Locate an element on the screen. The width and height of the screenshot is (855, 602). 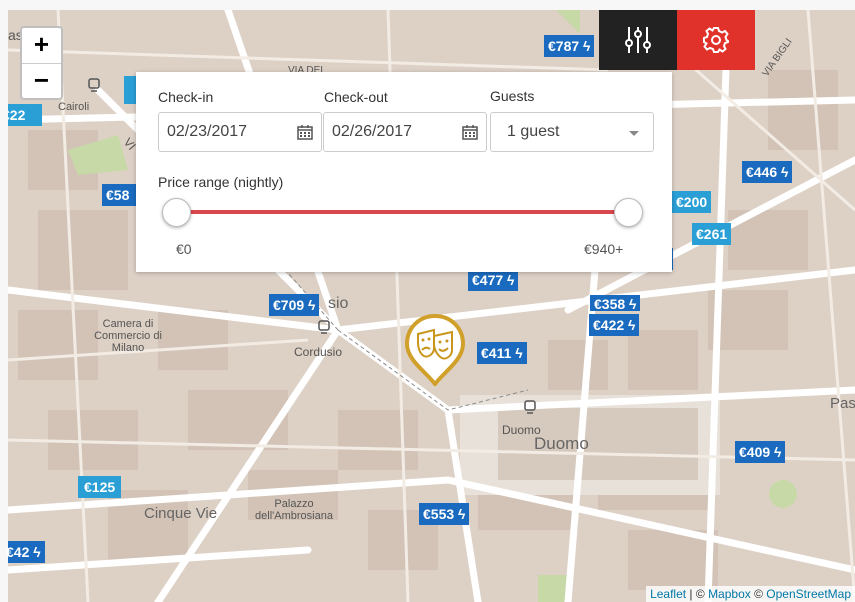
pin-label: €22 is located at coordinates (17, 115).